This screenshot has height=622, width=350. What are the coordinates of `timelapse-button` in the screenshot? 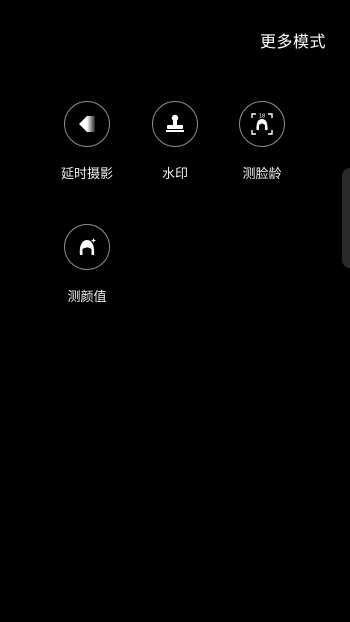 It's located at (87, 124).